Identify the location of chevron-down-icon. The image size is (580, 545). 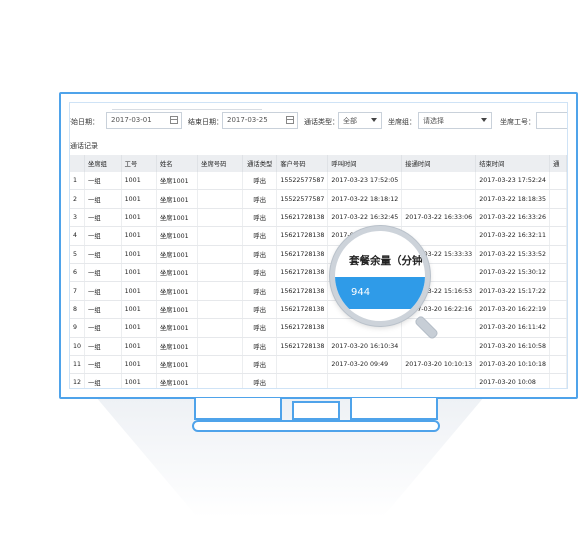
(484, 120).